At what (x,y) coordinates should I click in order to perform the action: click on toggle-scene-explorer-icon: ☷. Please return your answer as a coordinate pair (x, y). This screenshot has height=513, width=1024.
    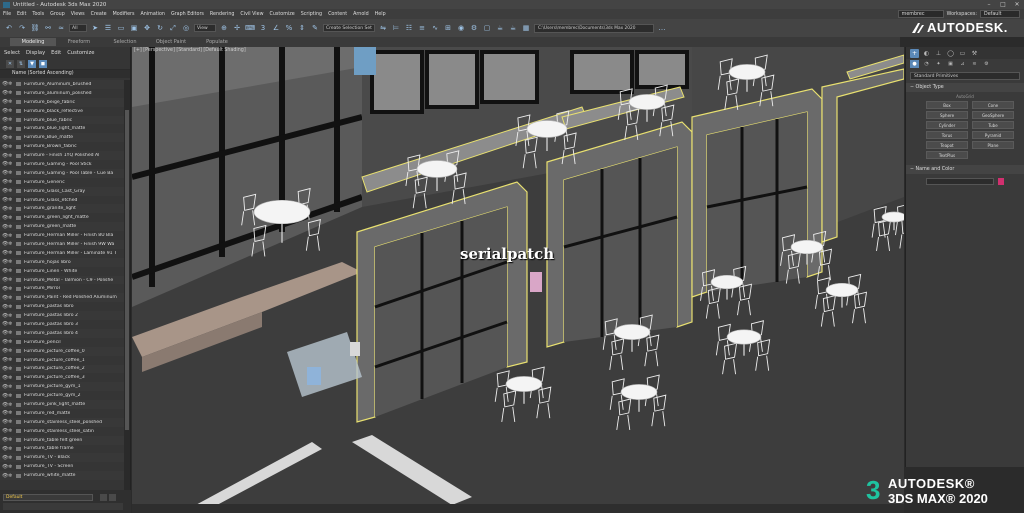
    Looking at the image, I should click on (409, 28).